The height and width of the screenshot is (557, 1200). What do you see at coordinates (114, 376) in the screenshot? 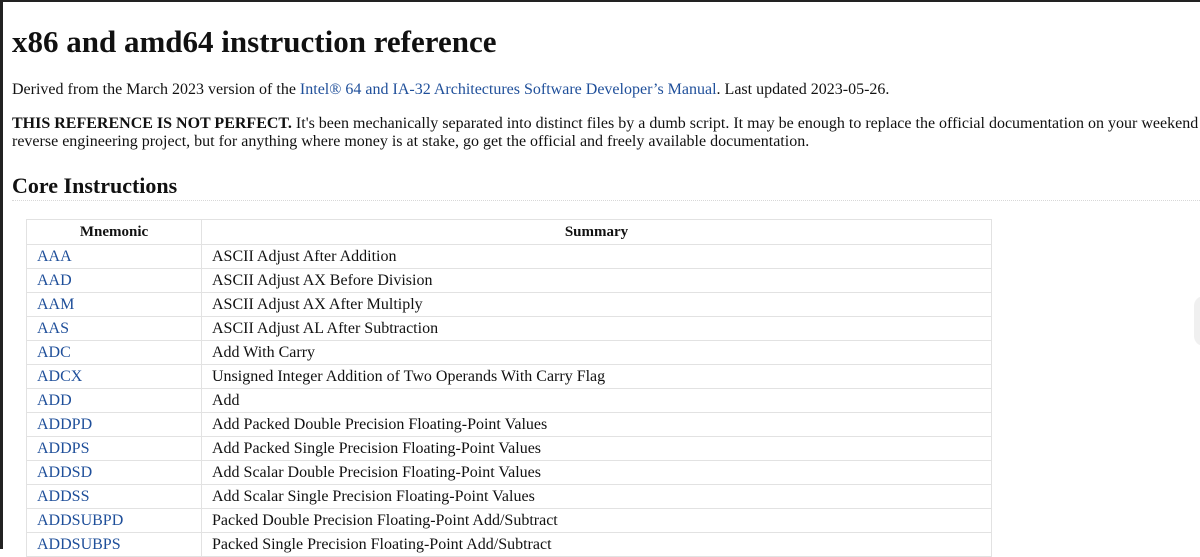
I see `mnemonic-cell: ADCX` at bounding box center [114, 376].